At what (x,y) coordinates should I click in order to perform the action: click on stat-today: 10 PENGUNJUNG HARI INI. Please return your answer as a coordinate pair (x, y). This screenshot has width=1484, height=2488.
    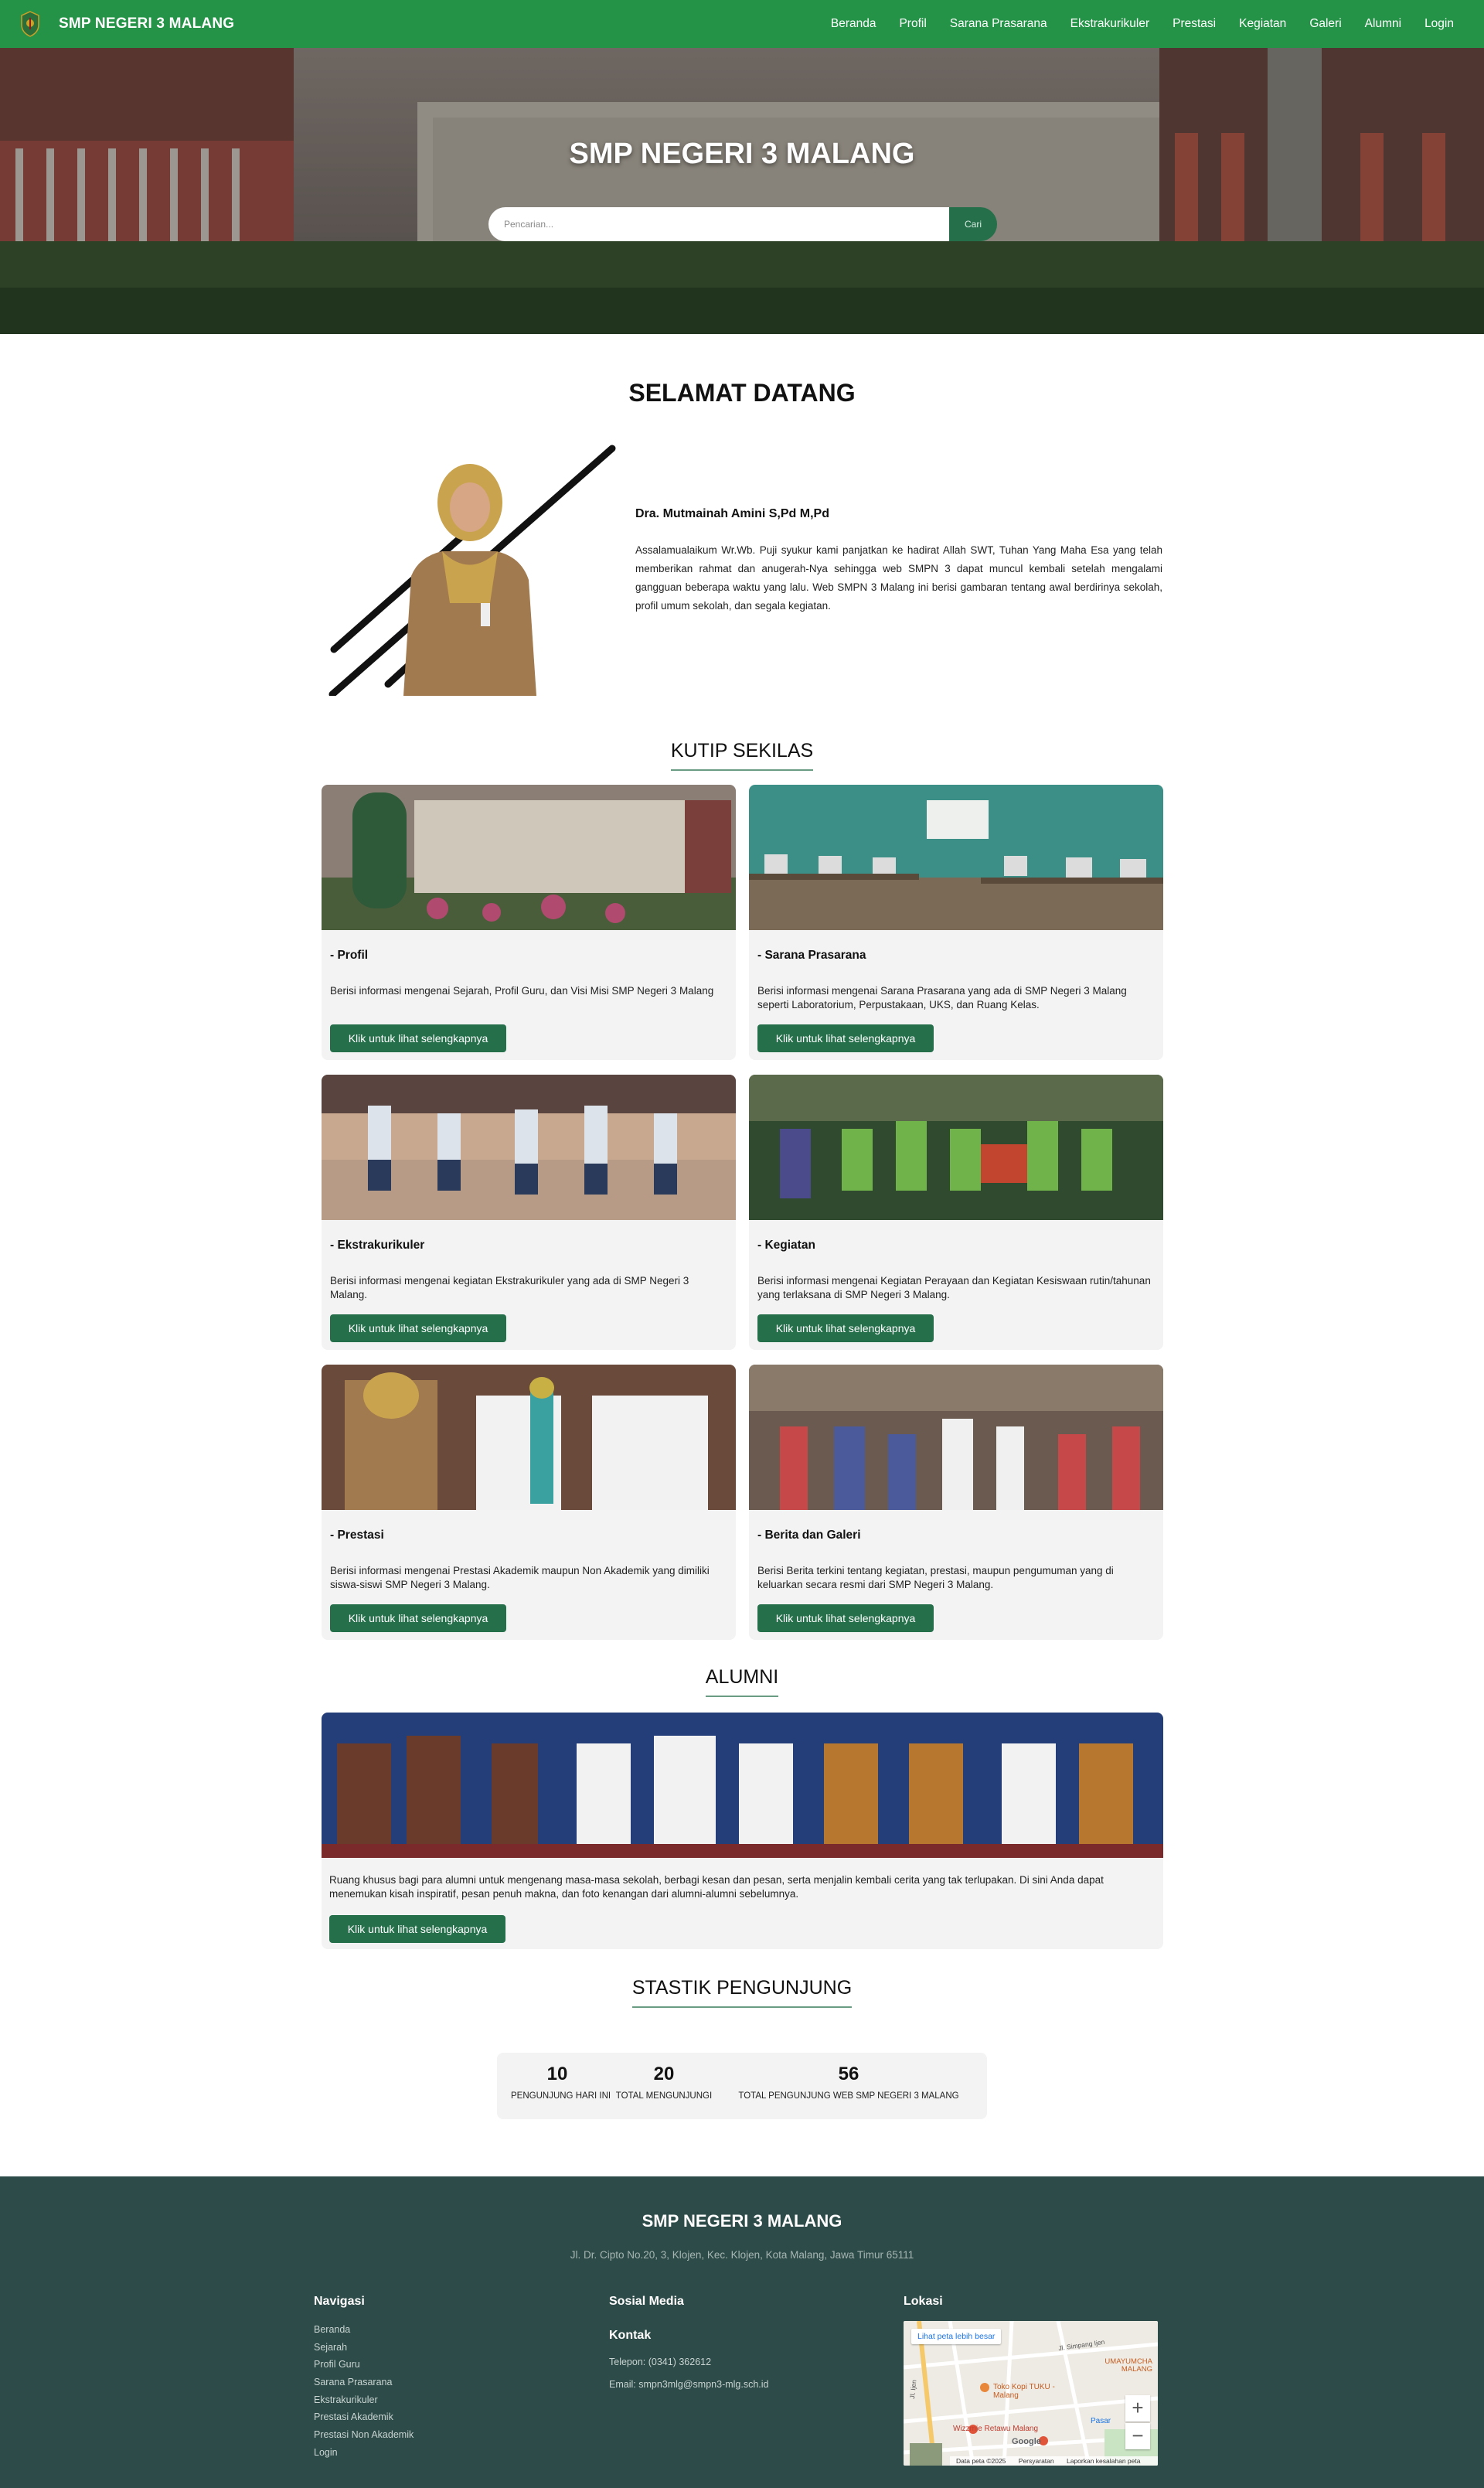
    Looking at the image, I should click on (561, 2082).